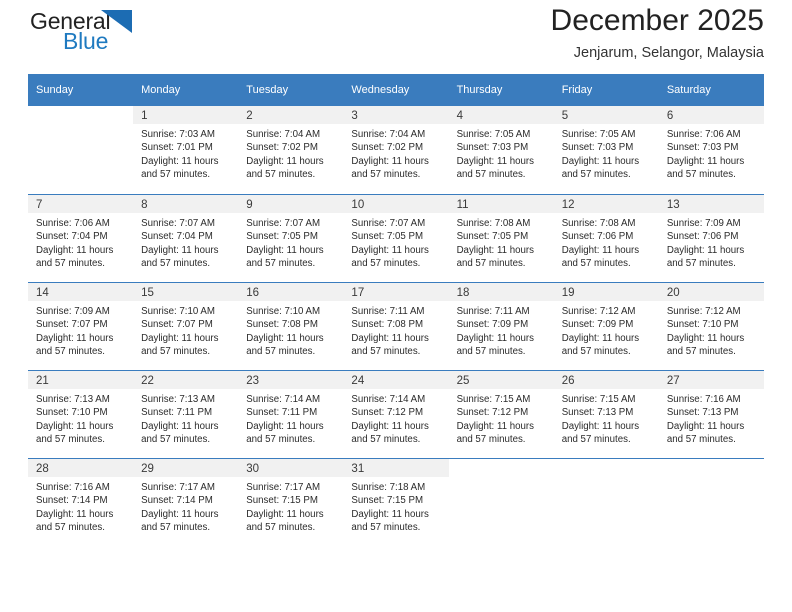 The width and height of the screenshot is (792, 612). What do you see at coordinates (388, 311) in the screenshot?
I see `sunrise-text: Sunrise: 7:11 AM` at bounding box center [388, 311].